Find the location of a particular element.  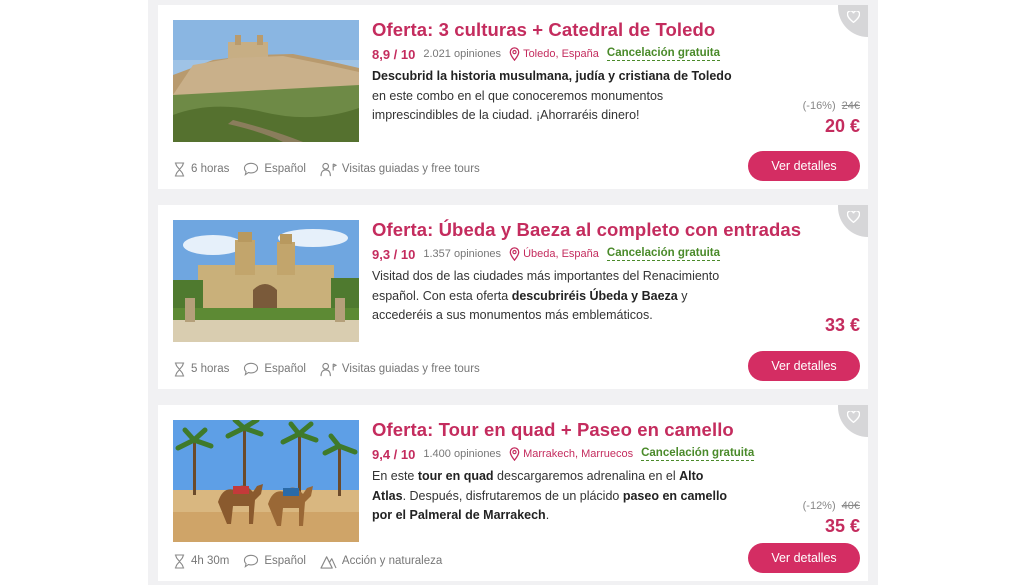

duration: 4h 30m is located at coordinates (201, 561).